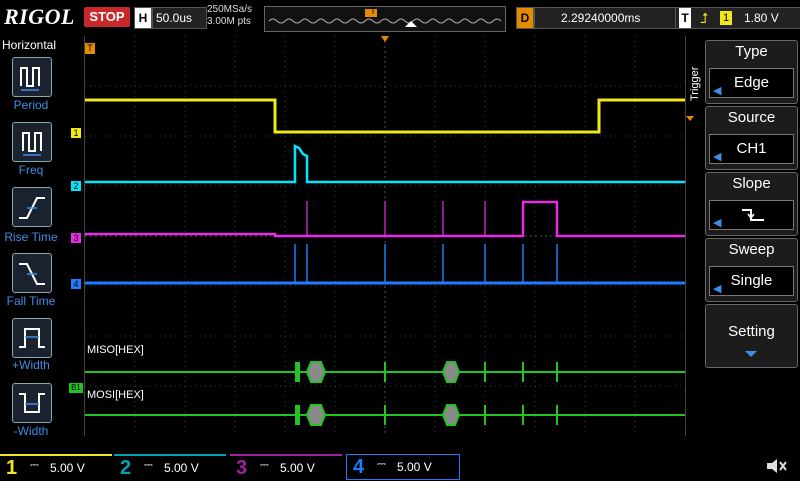 The width and height of the screenshot is (800, 481). I want to click on trigger-sweep-value-box: ◀ Single, so click(751, 281).